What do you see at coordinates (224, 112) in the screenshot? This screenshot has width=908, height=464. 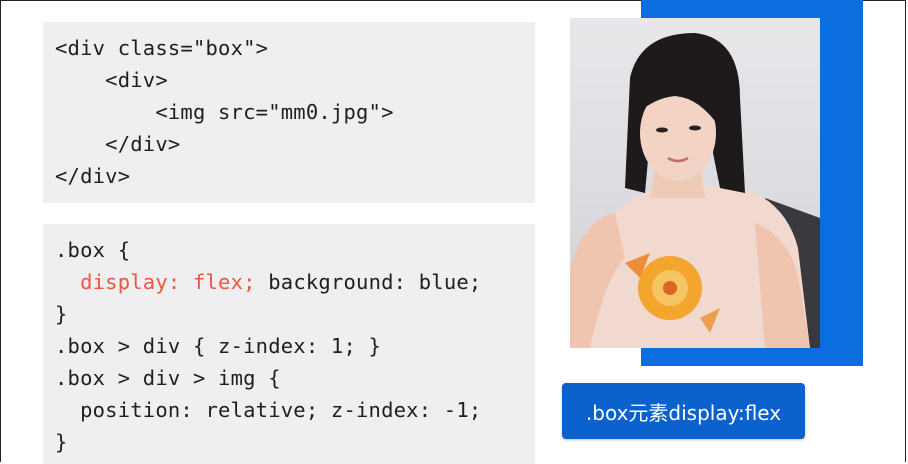 I see `code-line: <img src="mm0.jpg">` at bounding box center [224, 112].